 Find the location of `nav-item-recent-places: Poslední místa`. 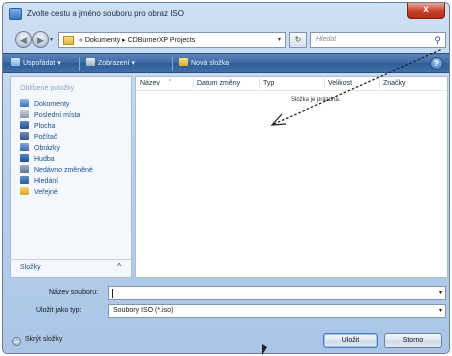

nav-item-recent-places: Poslední místa is located at coordinates (56, 115).